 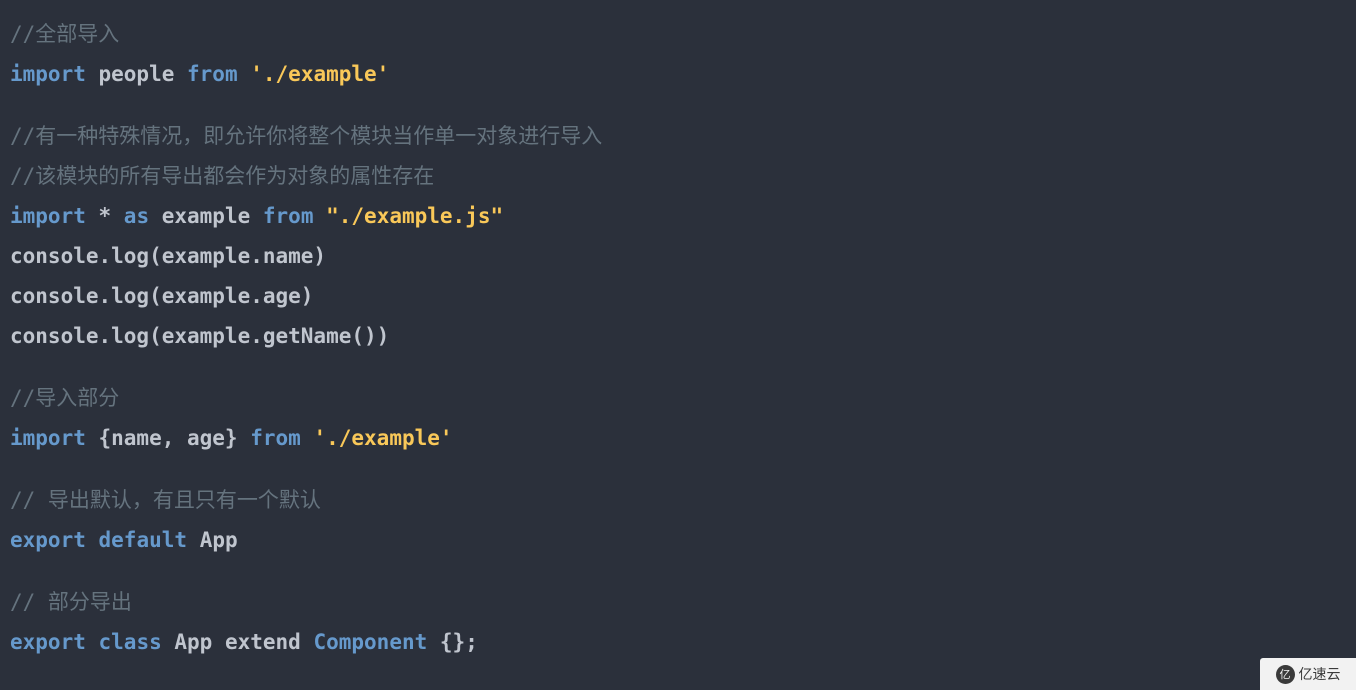 I want to click on code-token-plain: example, so click(x=206, y=216).